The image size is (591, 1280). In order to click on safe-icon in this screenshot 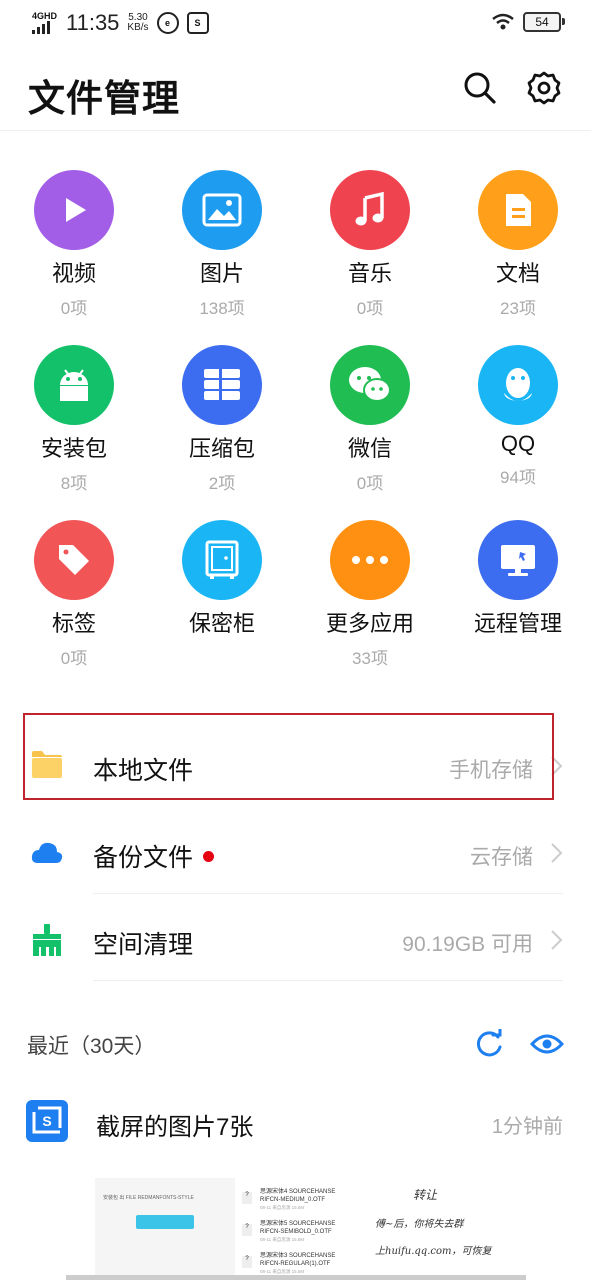, I will do `click(222, 560)`.